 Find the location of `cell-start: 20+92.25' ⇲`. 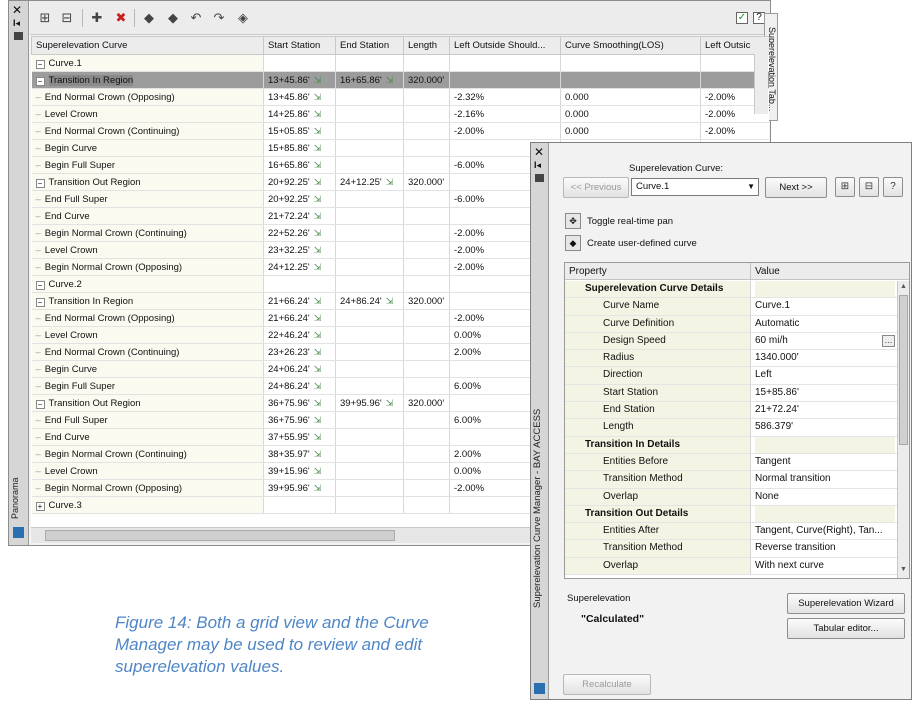

cell-start: 20+92.25' ⇲ is located at coordinates (299, 182).